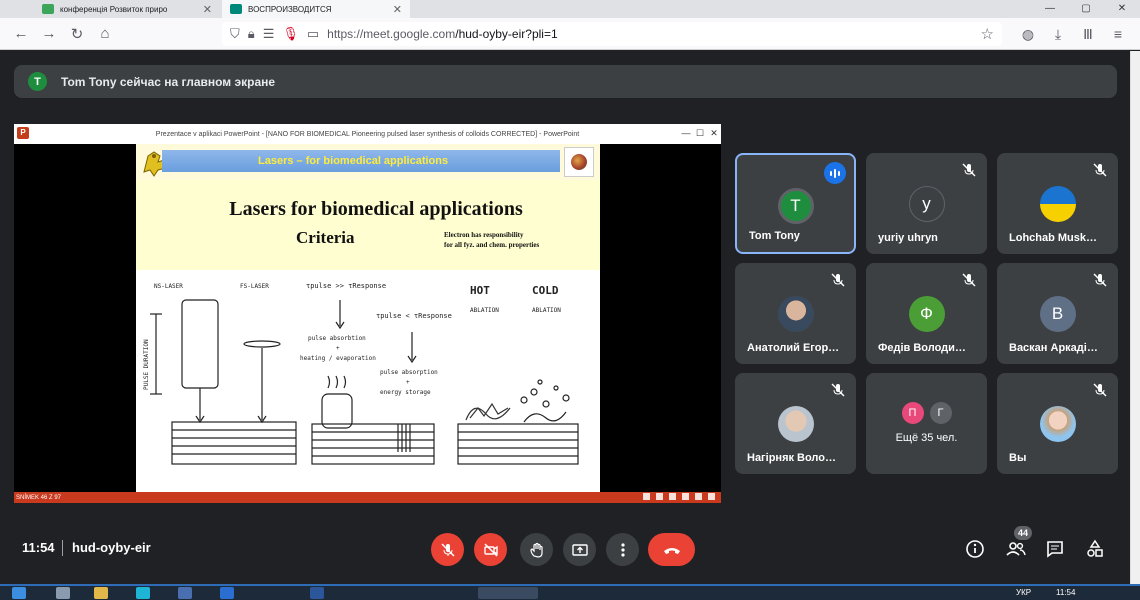  What do you see at coordinates (1018, 458) in the screenshot?
I see `participant-name: Вы` at bounding box center [1018, 458].